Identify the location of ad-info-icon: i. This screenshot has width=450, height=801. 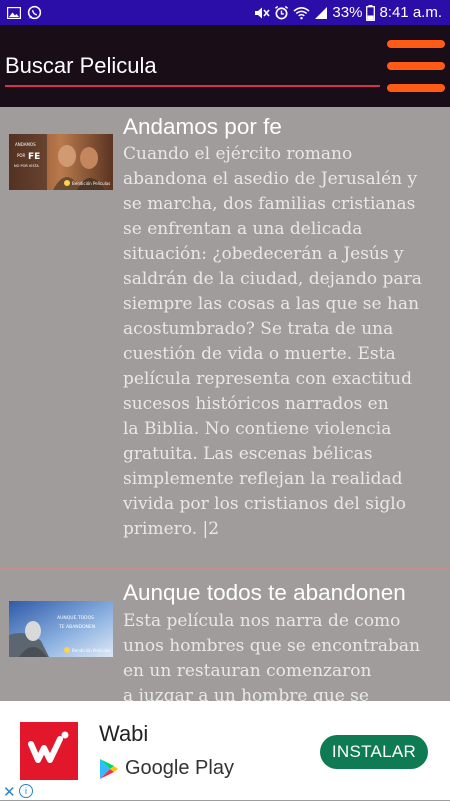
(26, 791).